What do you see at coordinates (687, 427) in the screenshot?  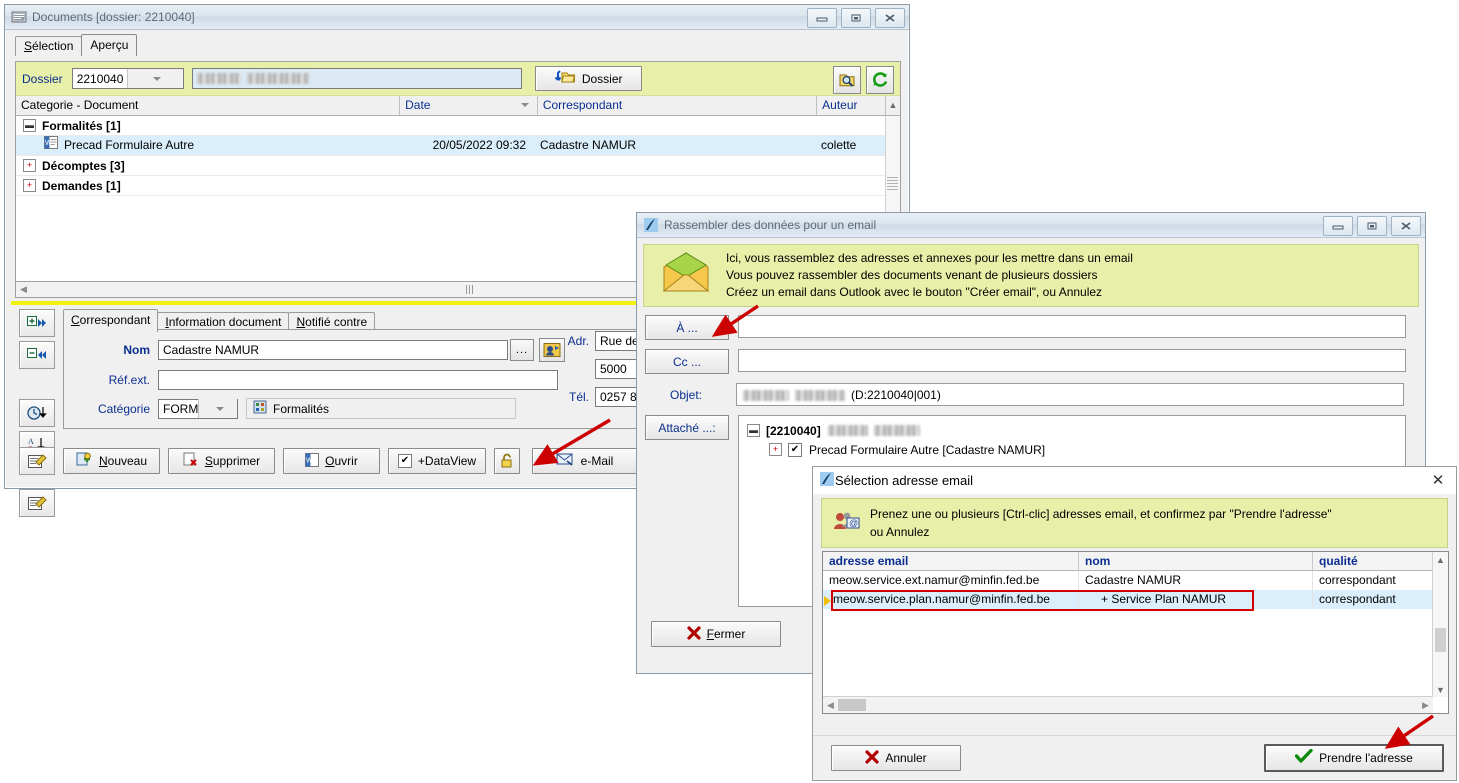 I see `attache-button: Attaché ...:` at bounding box center [687, 427].